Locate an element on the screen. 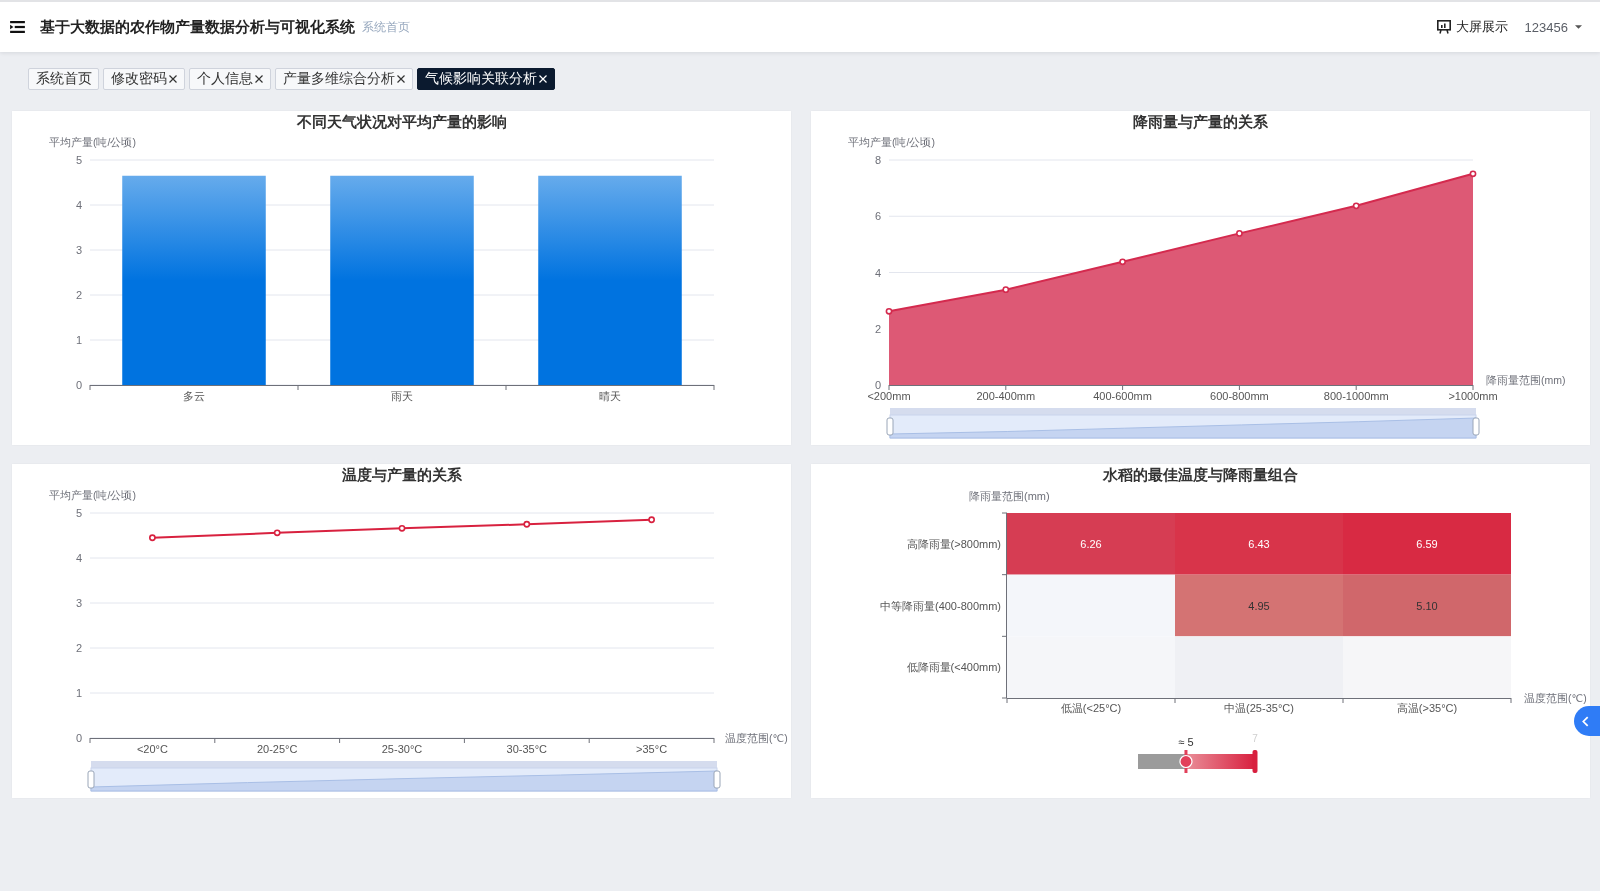 Image resolution: width=1600 pixels, height=891 pixels. column-label: 中温(25-35°C) is located at coordinates (1259, 708).